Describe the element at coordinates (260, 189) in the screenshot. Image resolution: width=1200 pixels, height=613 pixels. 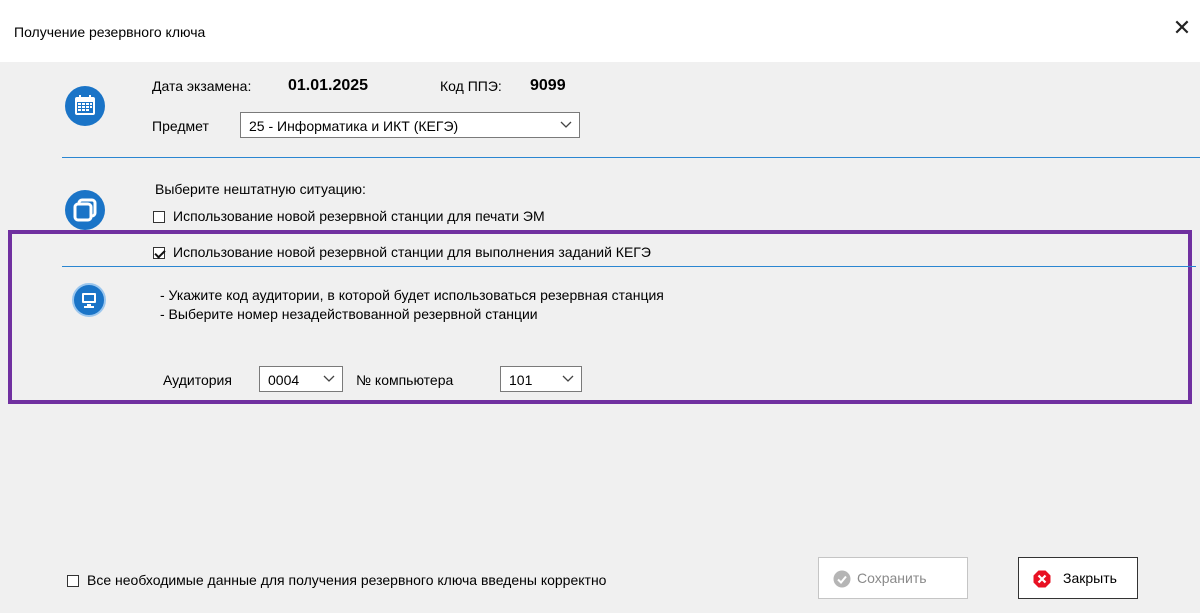
I see `situation-prompt: Выберите нештатную ситуацию:` at that location.